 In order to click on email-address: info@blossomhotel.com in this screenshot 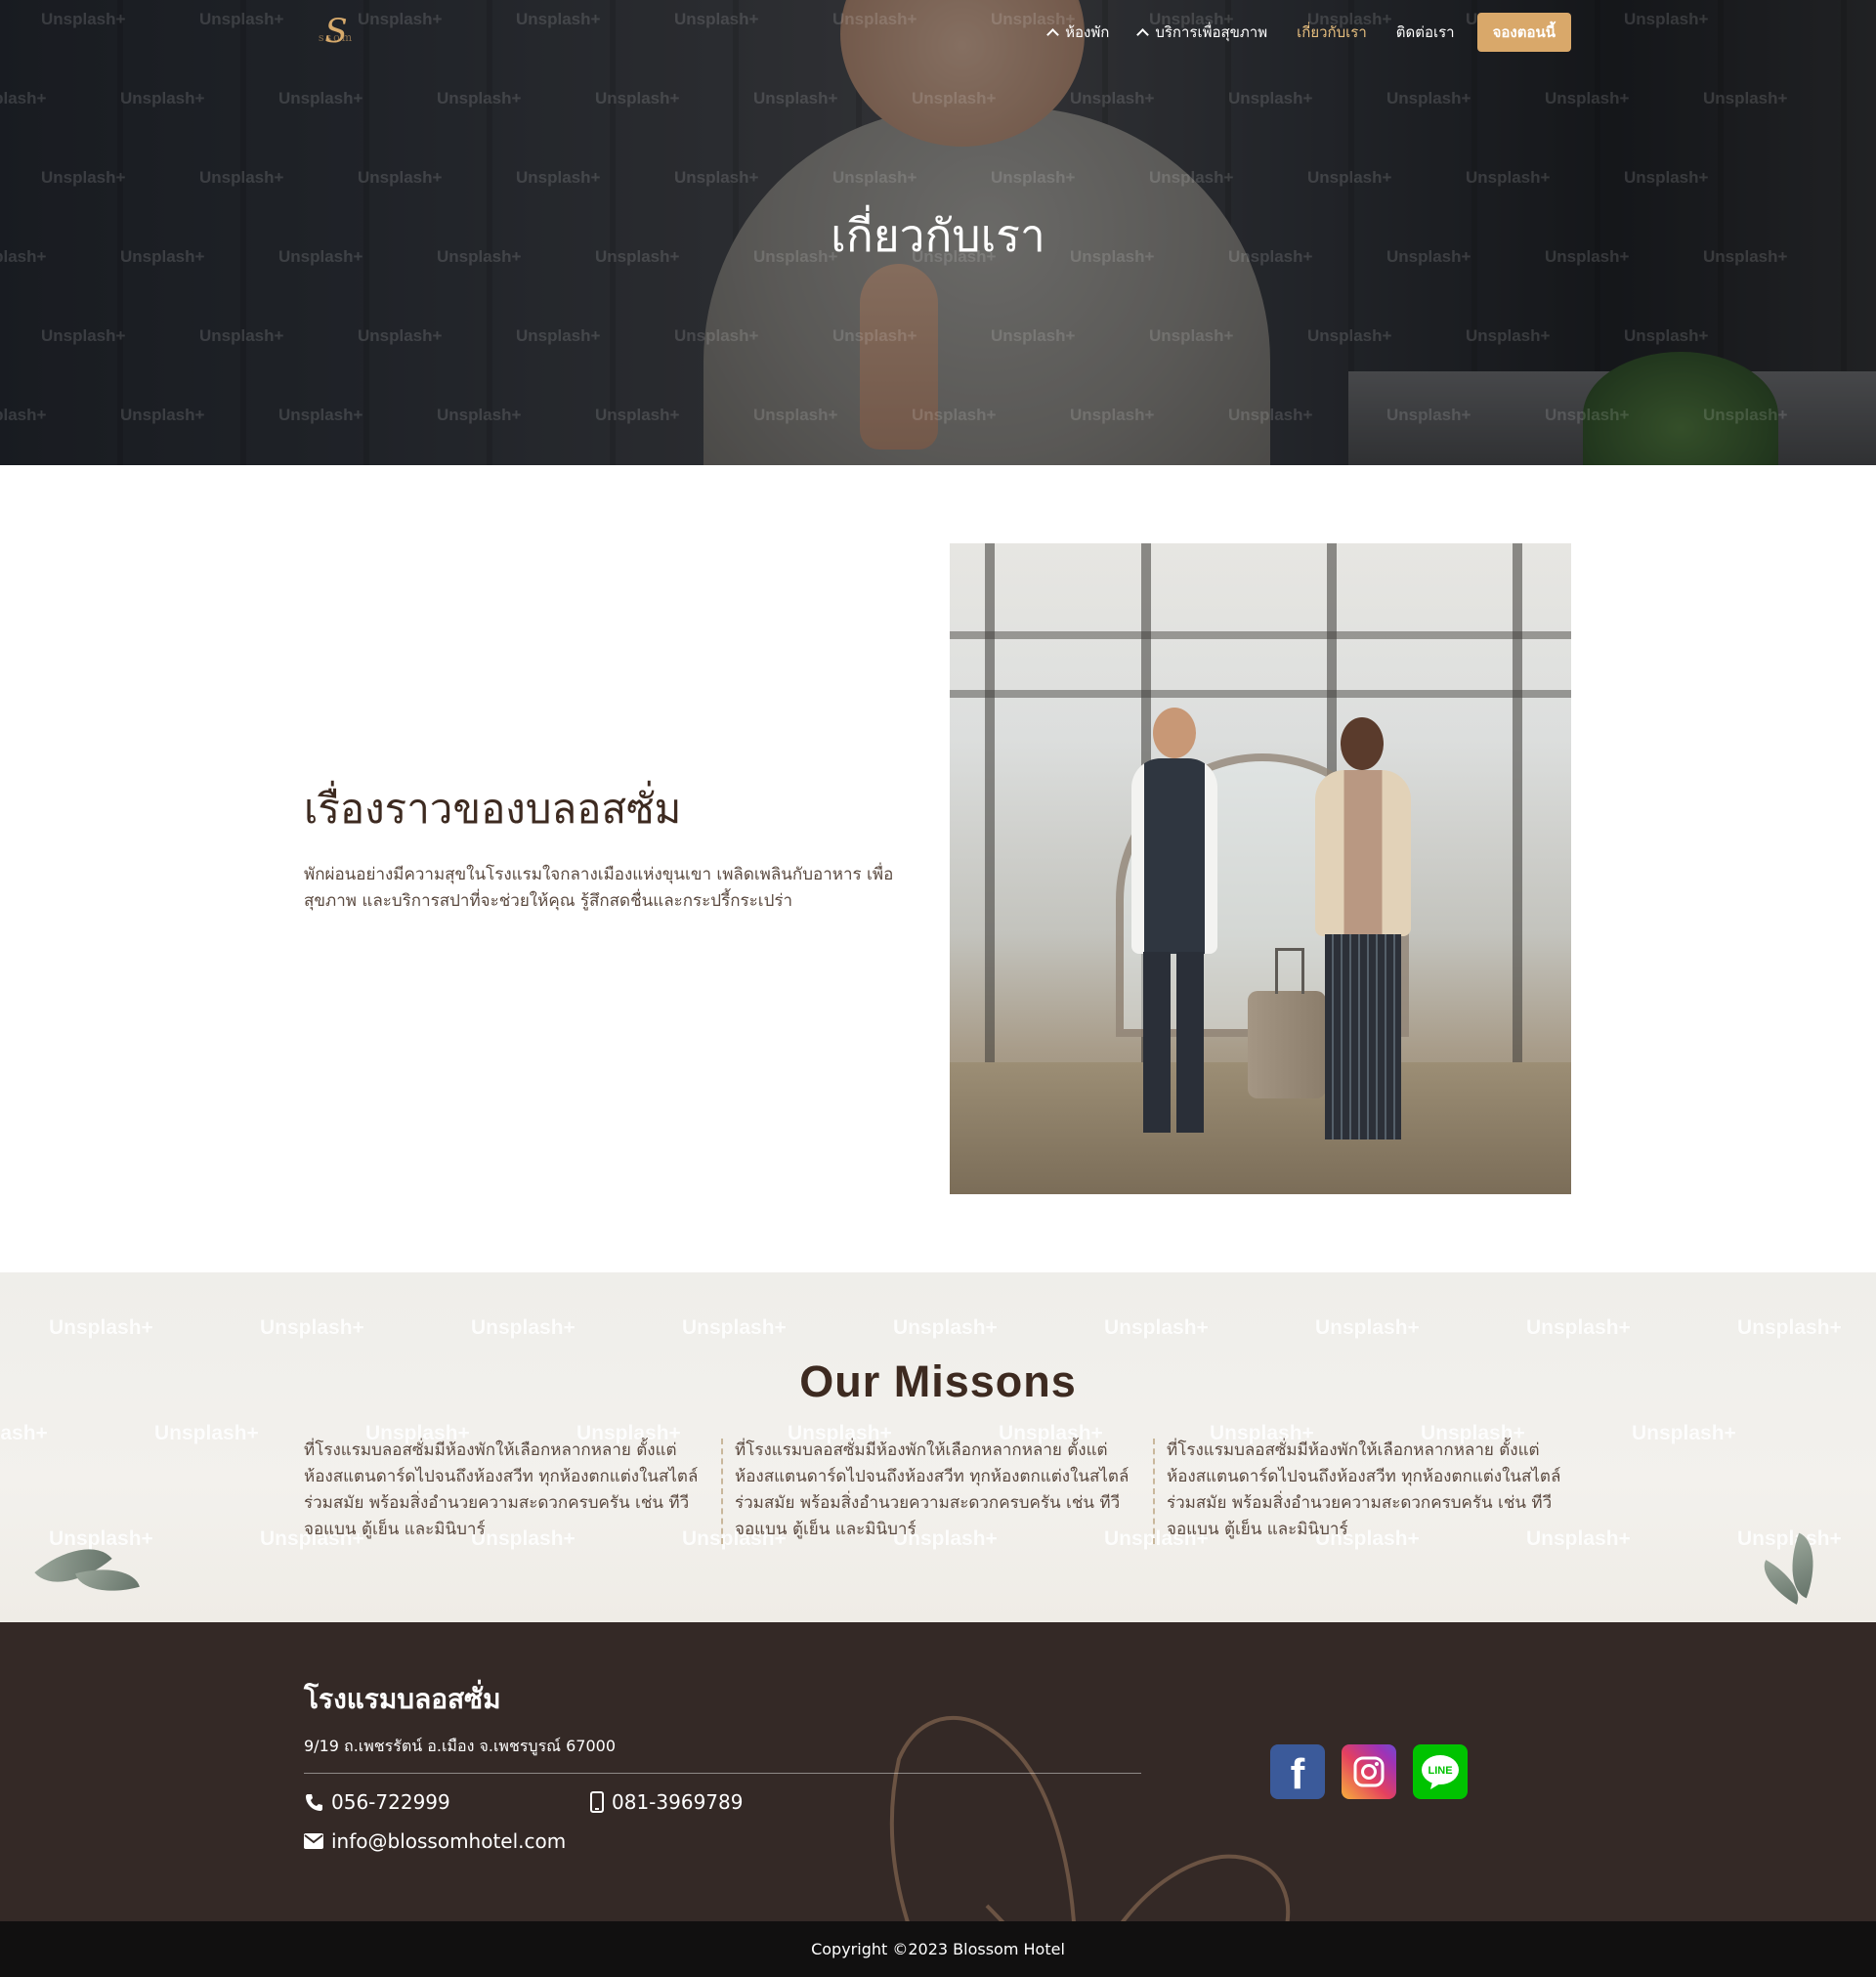, I will do `click(449, 1841)`.